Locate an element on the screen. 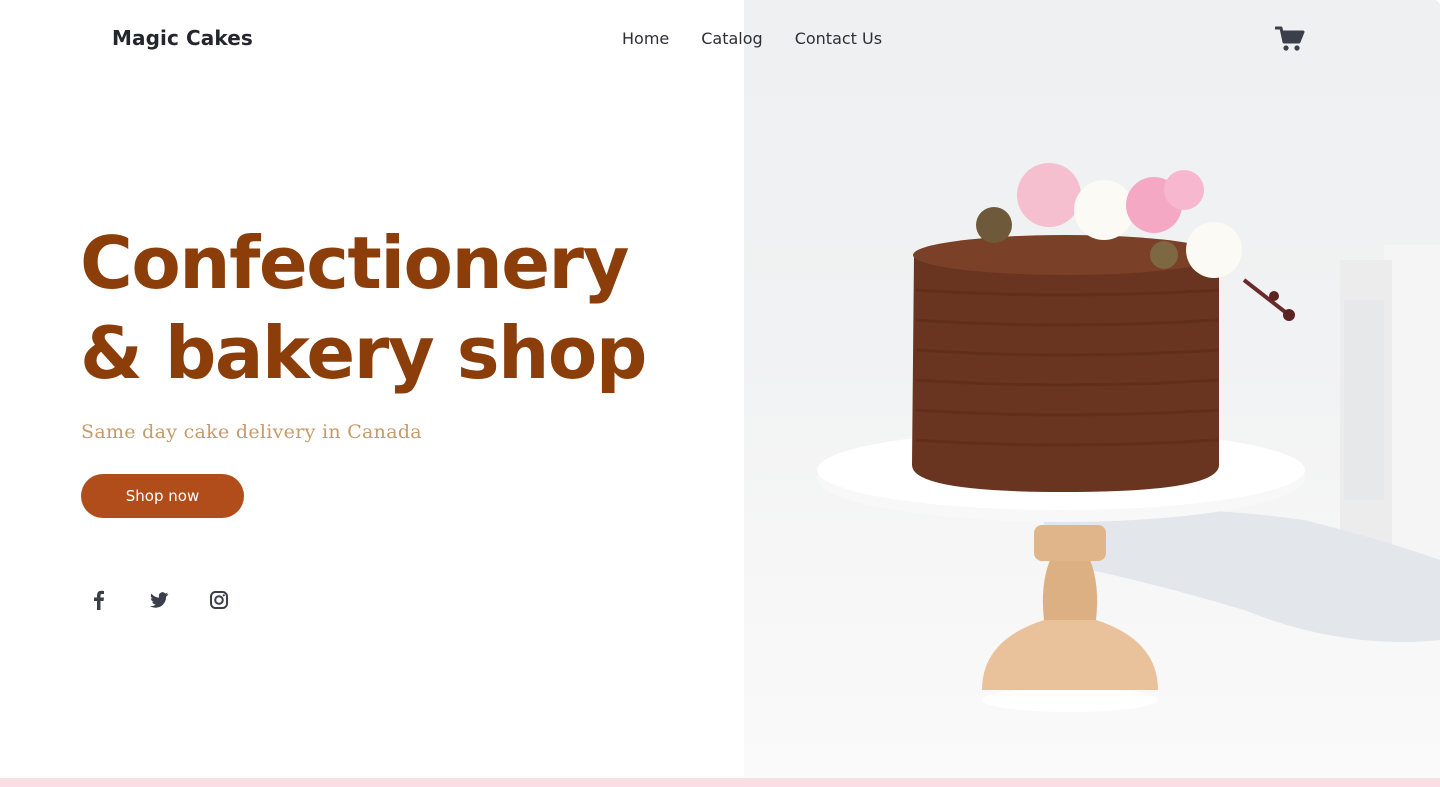 The image size is (1440, 787). site-header: Magic Cakes Home Catalog Contact Us is located at coordinates (720, 39).